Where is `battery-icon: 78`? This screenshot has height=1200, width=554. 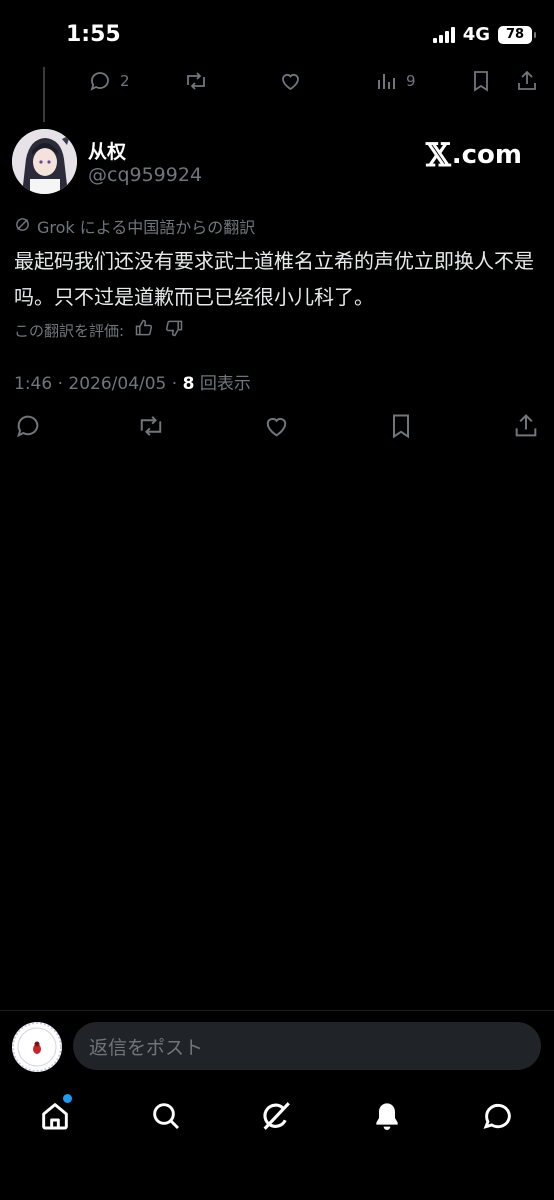
battery-icon: 78 is located at coordinates (517, 34).